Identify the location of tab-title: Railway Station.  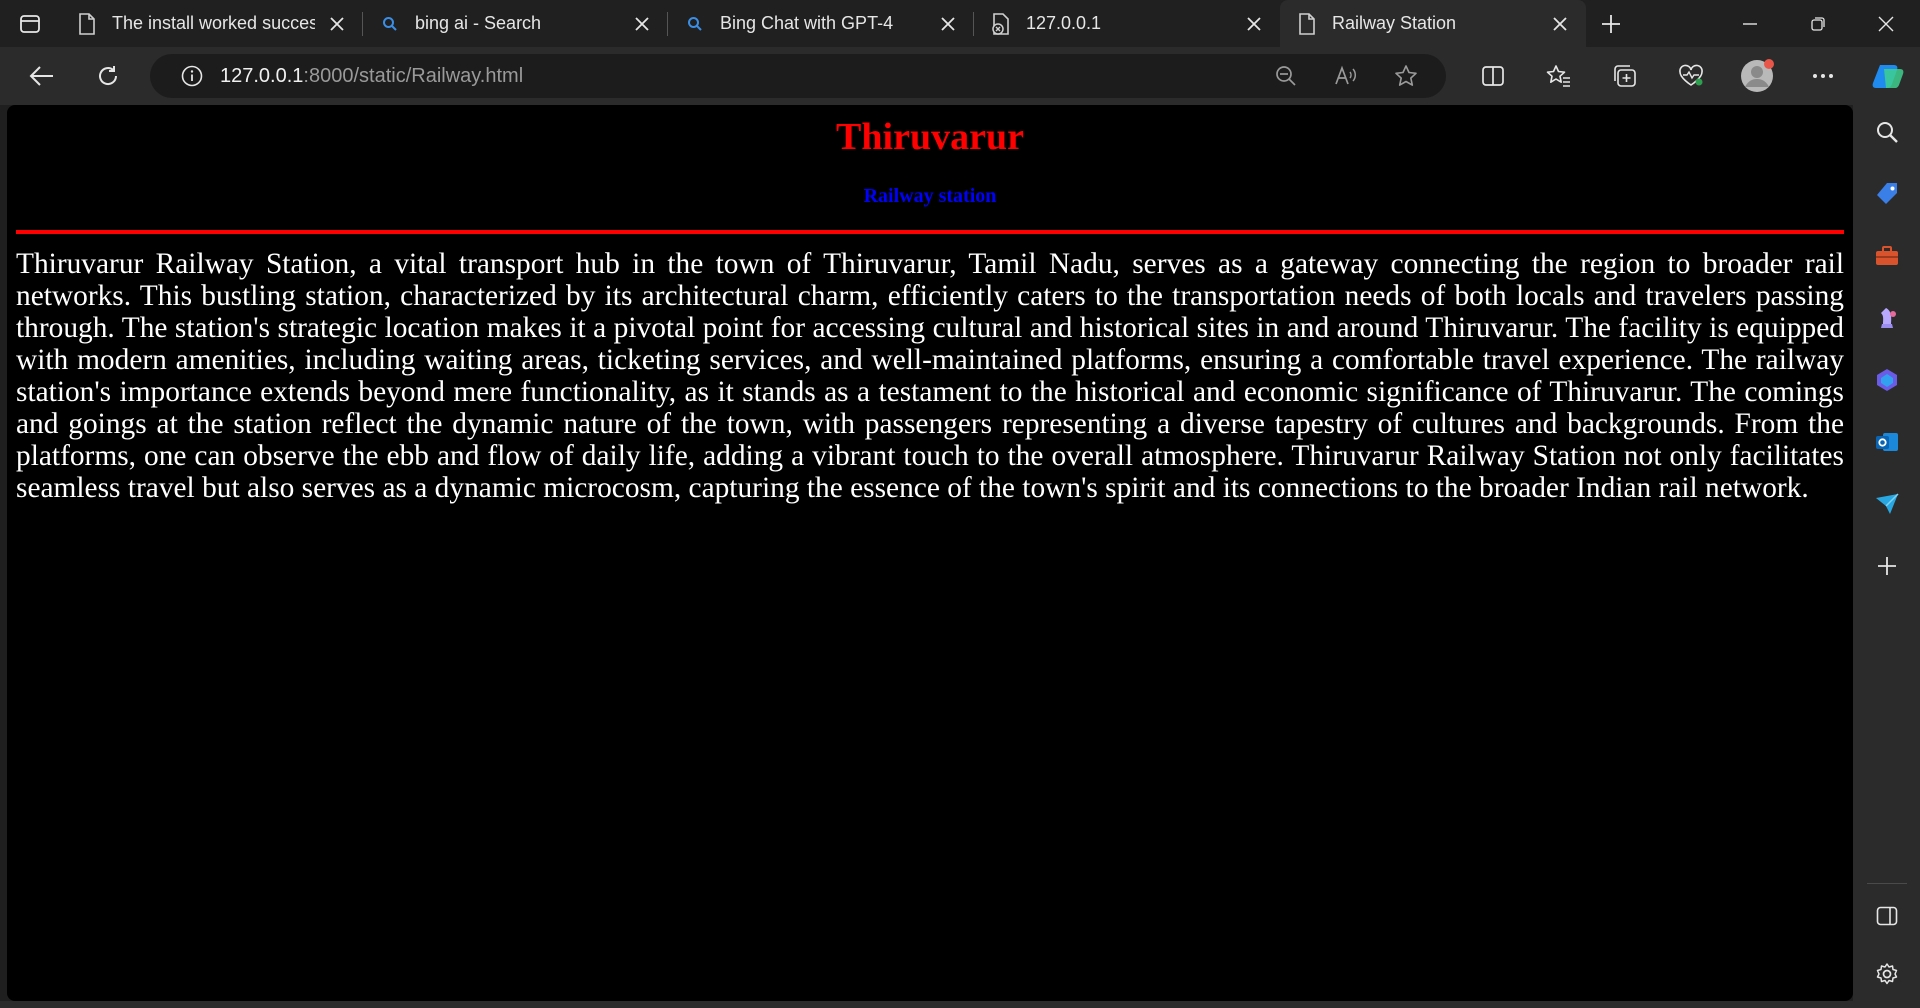
(1394, 23).